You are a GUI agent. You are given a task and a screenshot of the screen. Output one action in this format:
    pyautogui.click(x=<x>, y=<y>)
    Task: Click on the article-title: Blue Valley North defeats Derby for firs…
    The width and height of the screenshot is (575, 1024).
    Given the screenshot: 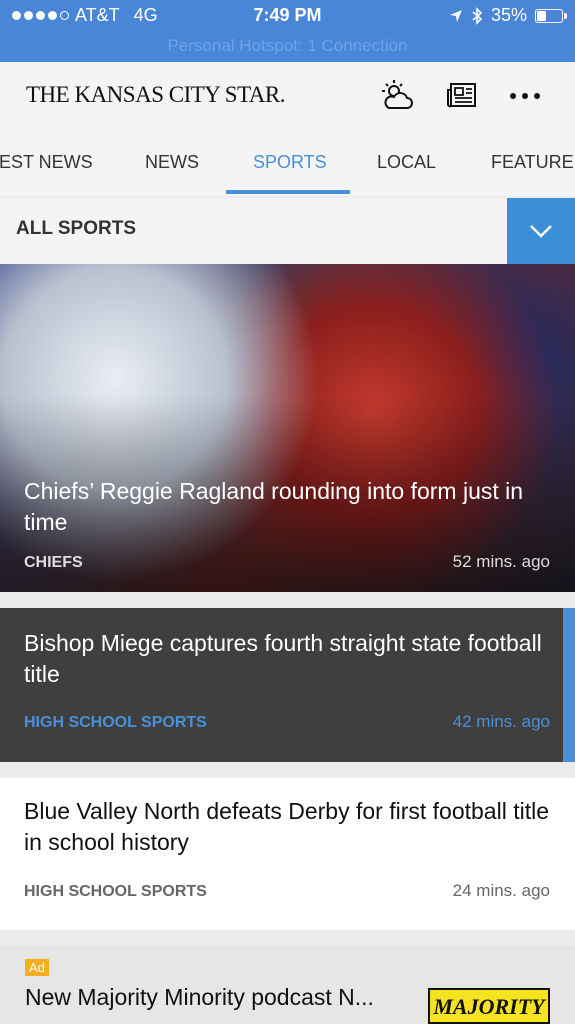 What is the action you would take?
    pyautogui.click(x=286, y=826)
    